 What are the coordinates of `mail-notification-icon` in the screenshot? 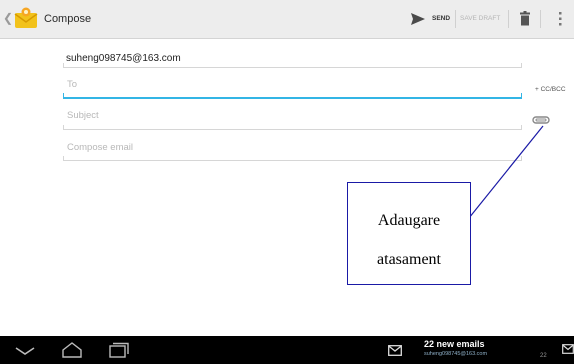 It's located at (395, 350).